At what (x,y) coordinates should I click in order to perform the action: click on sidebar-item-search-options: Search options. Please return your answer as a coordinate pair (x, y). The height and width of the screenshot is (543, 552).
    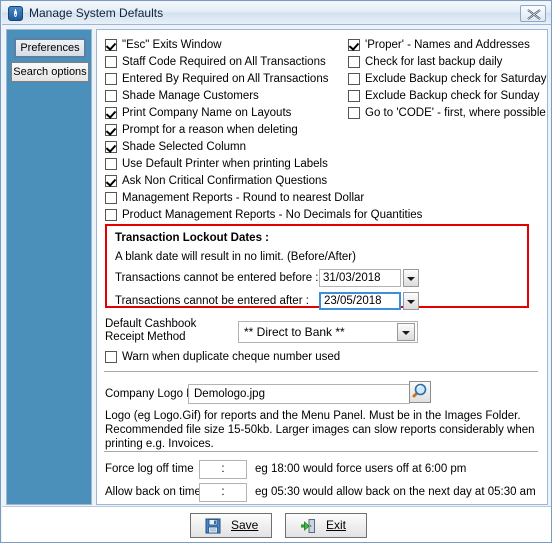
    Looking at the image, I should click on (50, 72).